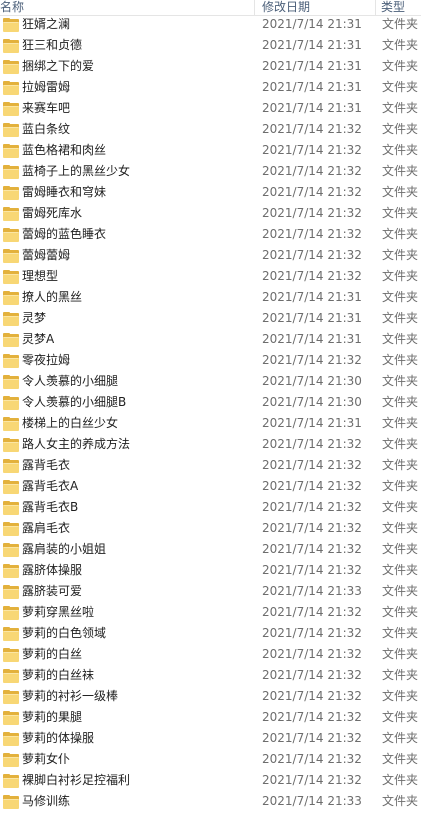 The width and height of the screenshot is (421, 816). What do you see at coordinates (210, 297) in the screenshot?
I see `file-row: 撩人的黑丝 2021/7/14 21:31 文件夹` at bounding box center [210, 297].